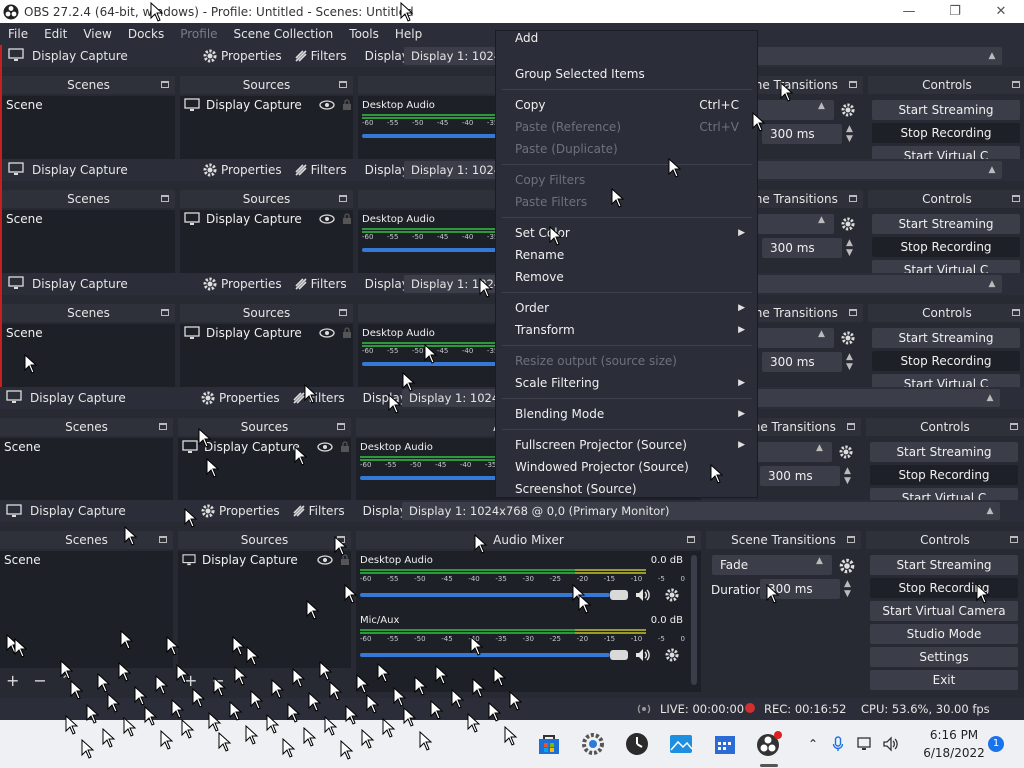  Describe the element at coordinates (637, 744) in the screenshot. I see `clock-app-icon` at that location.